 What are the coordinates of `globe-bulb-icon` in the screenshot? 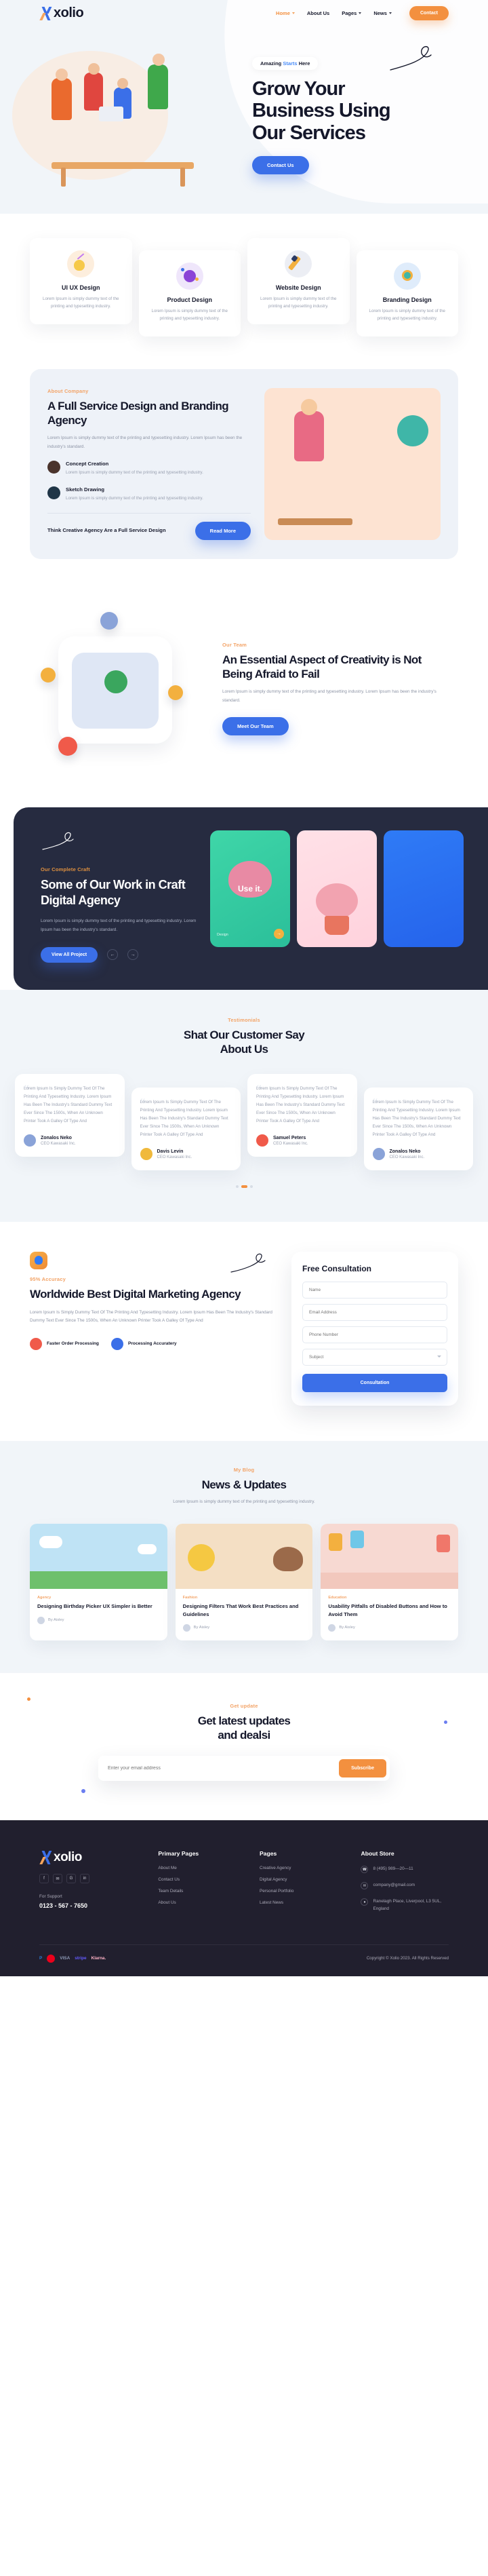 It's located at (407, 276).